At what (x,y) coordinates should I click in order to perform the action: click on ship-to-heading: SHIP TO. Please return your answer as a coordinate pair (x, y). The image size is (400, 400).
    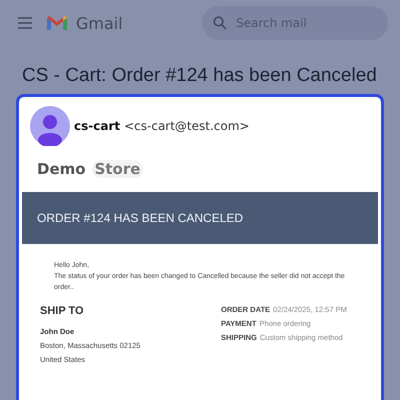
    Looking at the image, I should click on (62, 311).